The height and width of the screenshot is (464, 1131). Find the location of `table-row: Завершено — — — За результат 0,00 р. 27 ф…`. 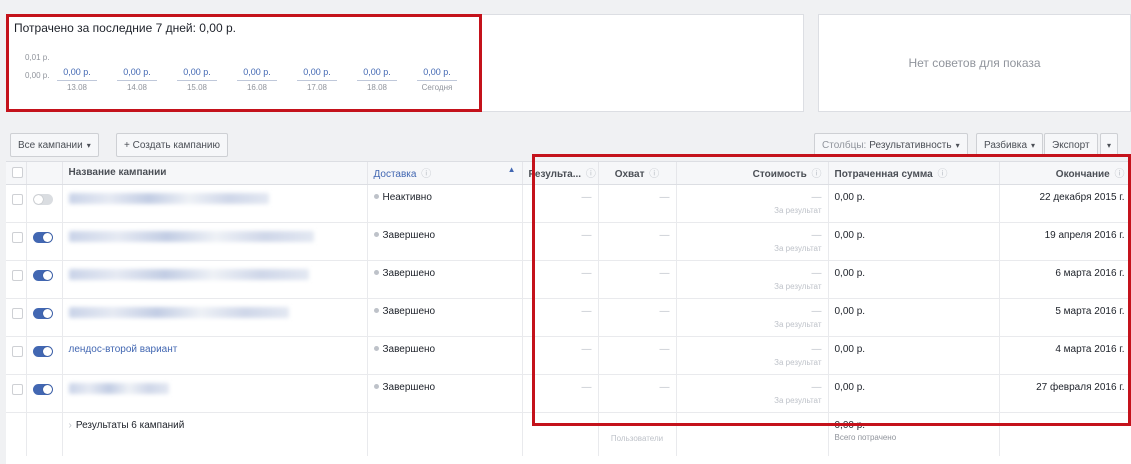

table-row: Завершено — — — За результат 0,00 р. 27 ф… is located at coordinates (568, 393).